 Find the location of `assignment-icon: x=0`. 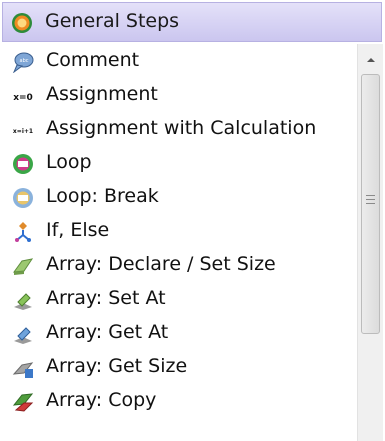

assignment-icon: x=0 is located at coordinates (23, 98).